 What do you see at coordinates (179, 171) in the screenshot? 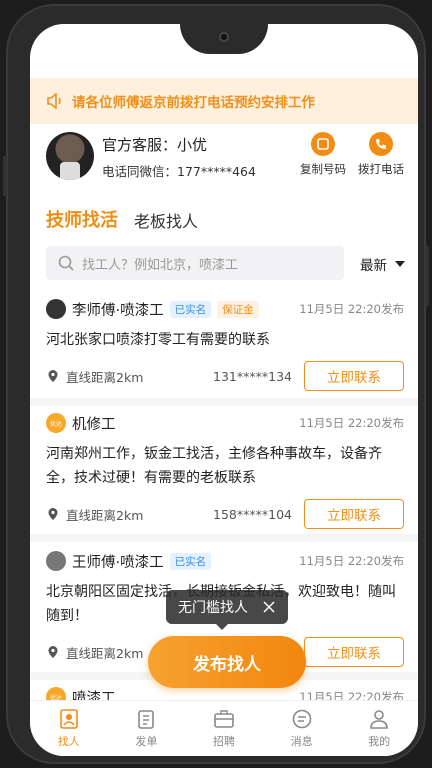
I see `service-phone: 电话同微信：177*****464` at bounding box center [179, 171].